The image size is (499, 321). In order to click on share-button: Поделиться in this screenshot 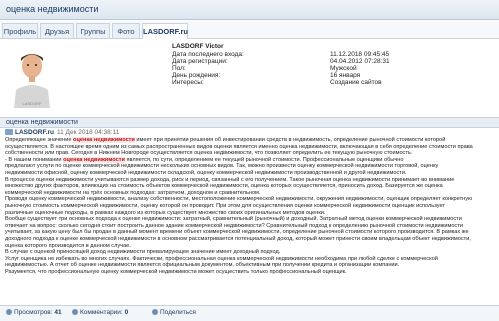, I will do `click(174, 313)`.